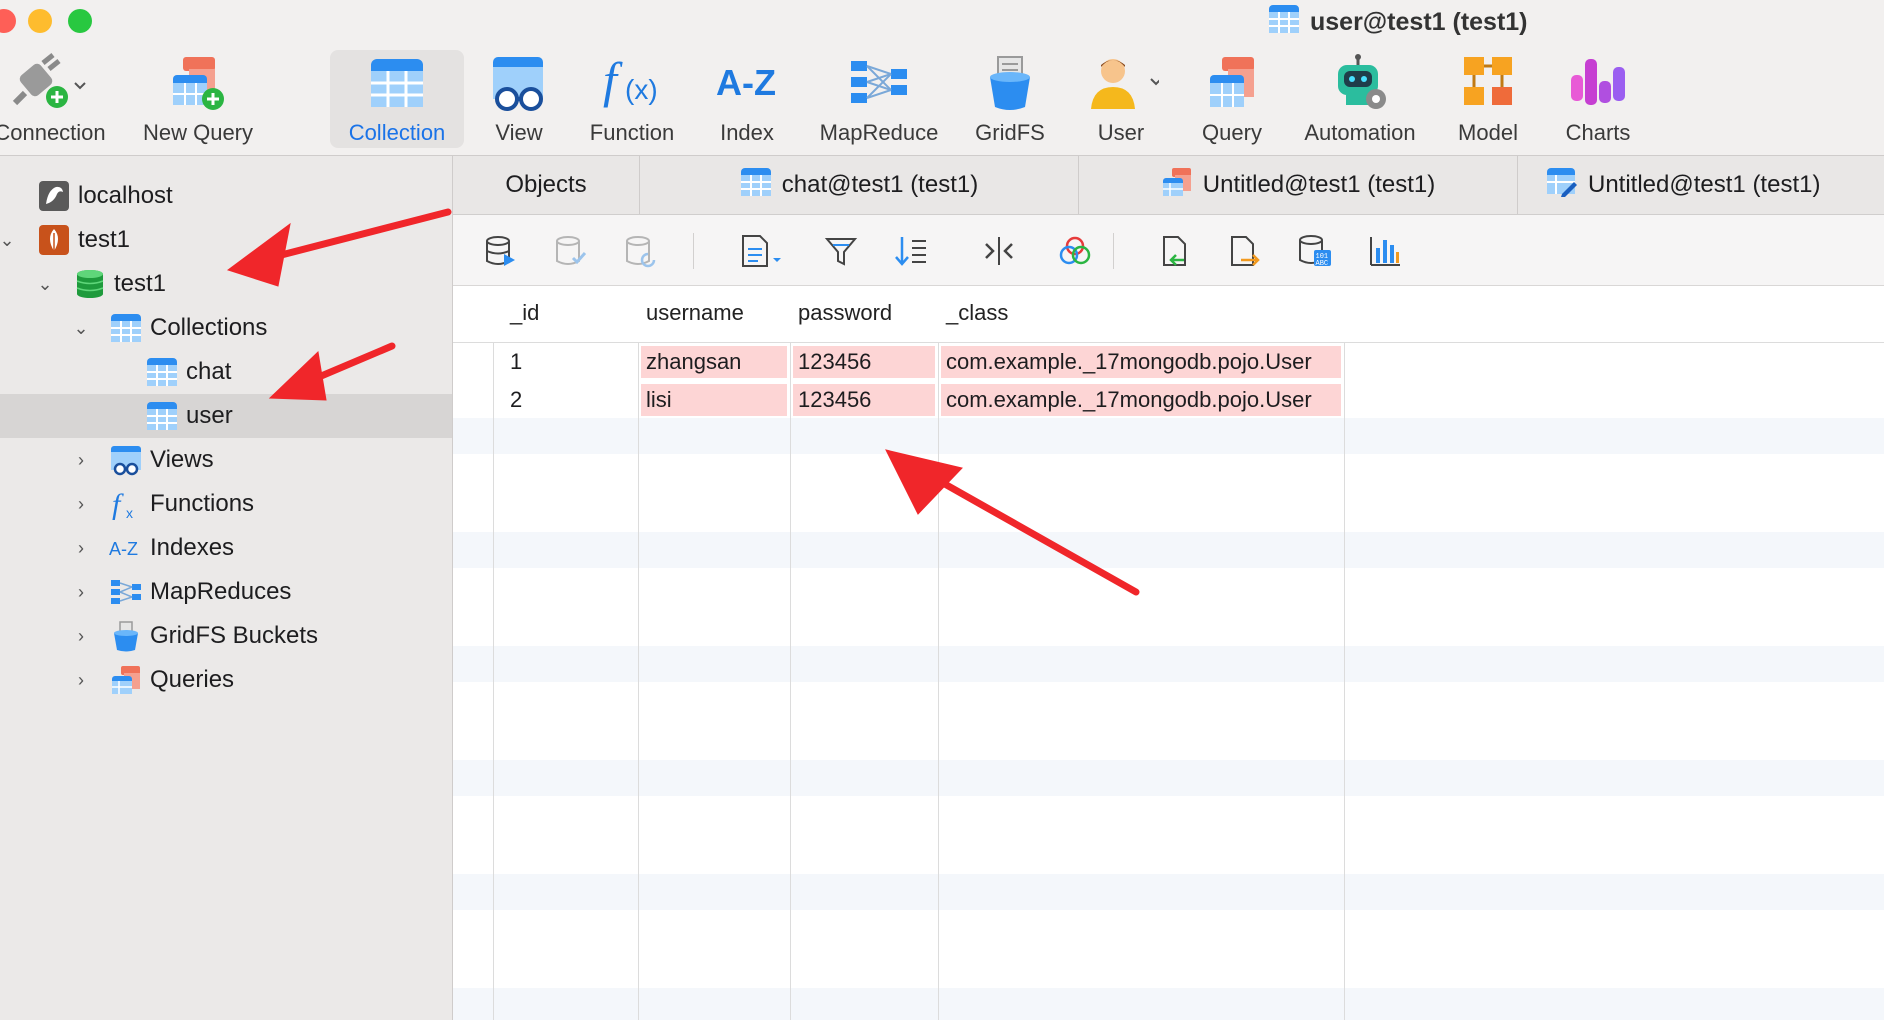 This screenshot has width=1884, height=1020. Describe the element at coordinates (126, 504) in the screenshot. I see `functions-icon: fx` at that location.